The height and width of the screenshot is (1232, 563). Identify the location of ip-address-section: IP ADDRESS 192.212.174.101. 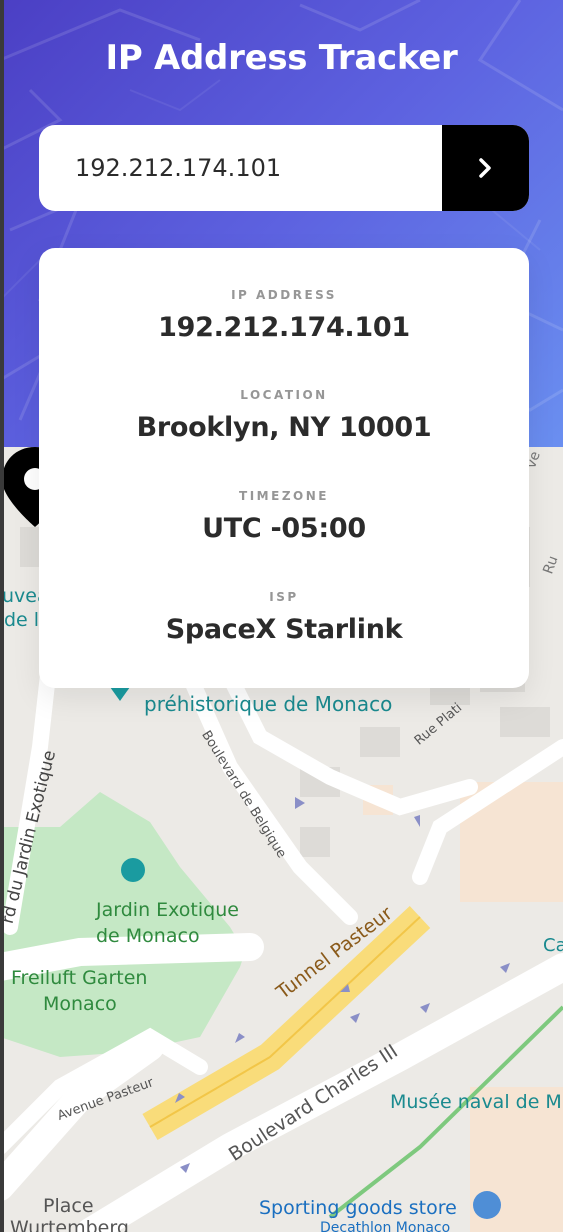
(284, 315).